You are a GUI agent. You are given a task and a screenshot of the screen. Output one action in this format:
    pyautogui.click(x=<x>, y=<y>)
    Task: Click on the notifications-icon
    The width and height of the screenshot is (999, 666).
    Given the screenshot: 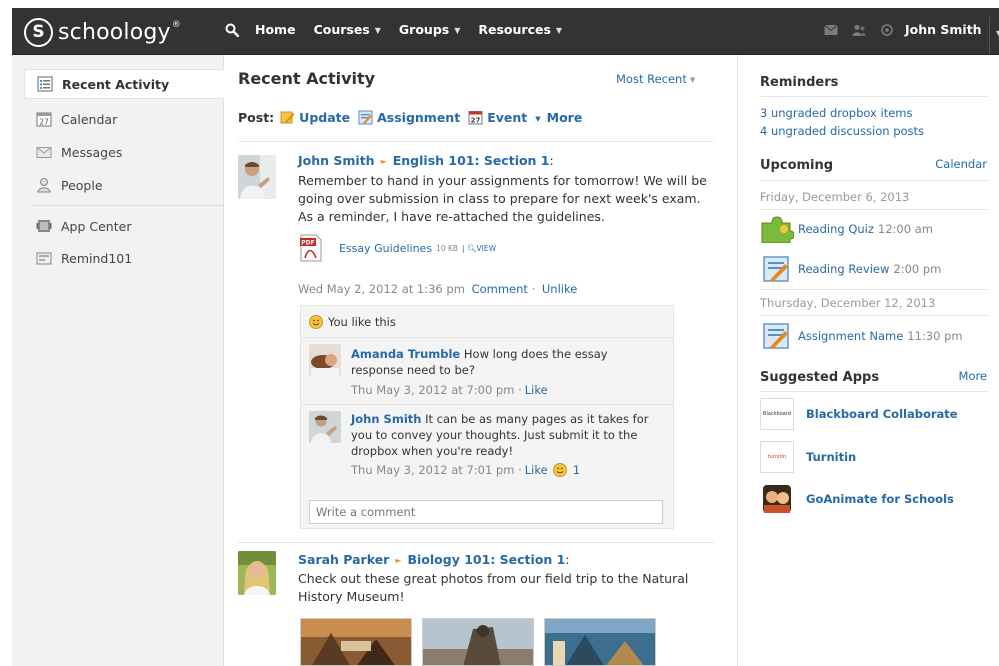 What is the action you would take?
    pyautogui.click(x=887, y=30)
    